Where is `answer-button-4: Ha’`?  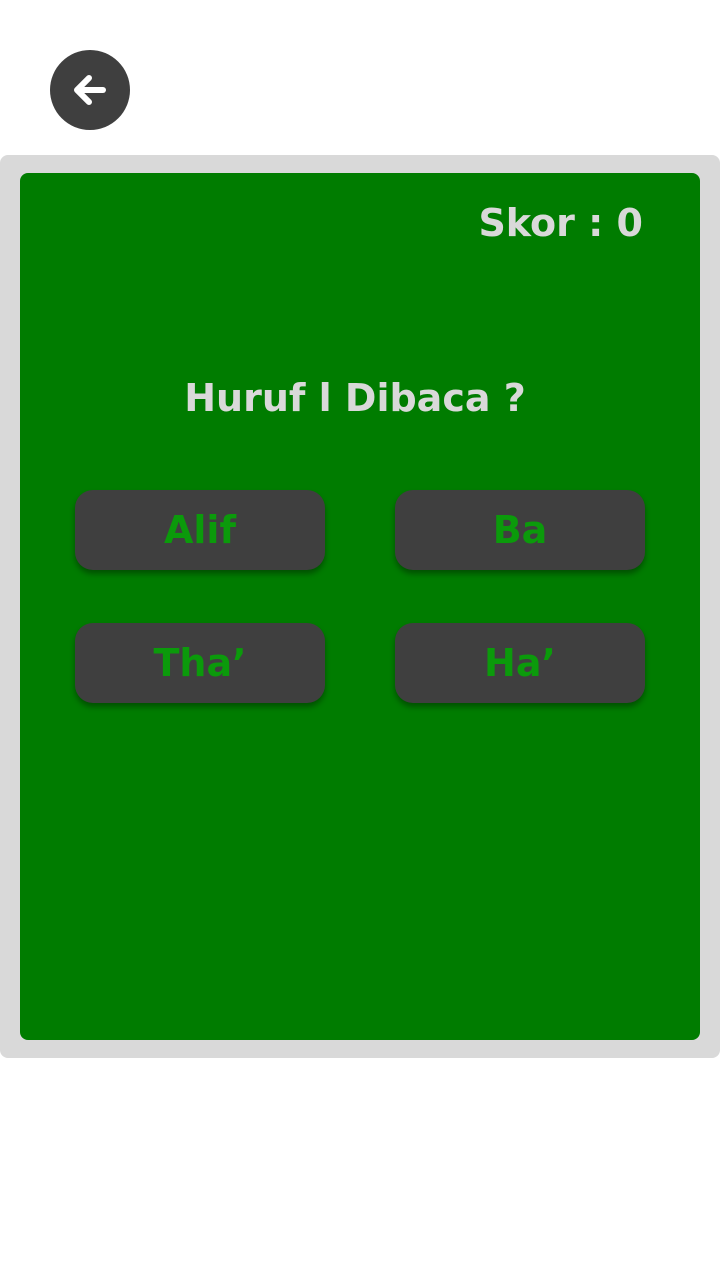
answer-button-4: Ha’ is located at coordinates (520, 663).